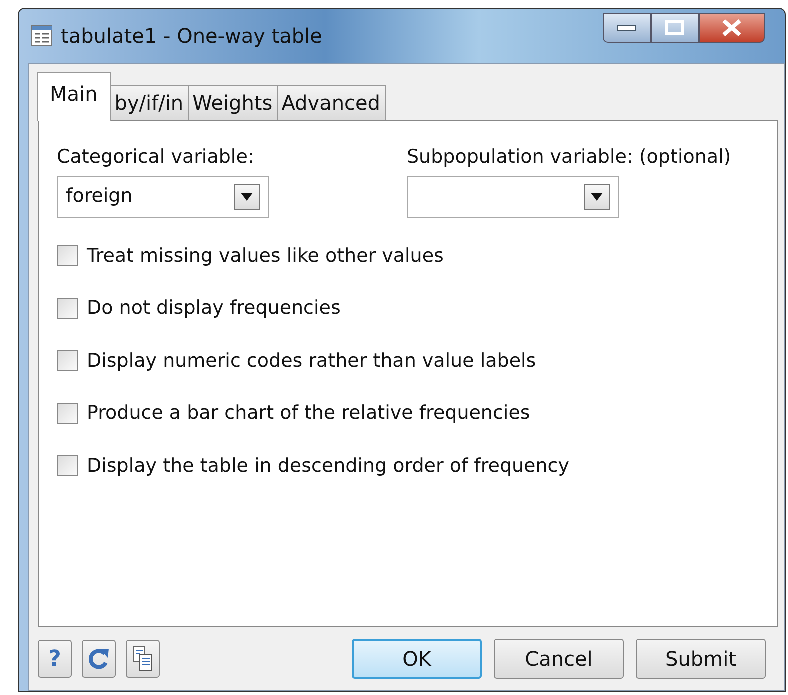 The image size is (788, 695). I want to click on option-label: Display numeric codes rather than value labels, so click(311, 361).